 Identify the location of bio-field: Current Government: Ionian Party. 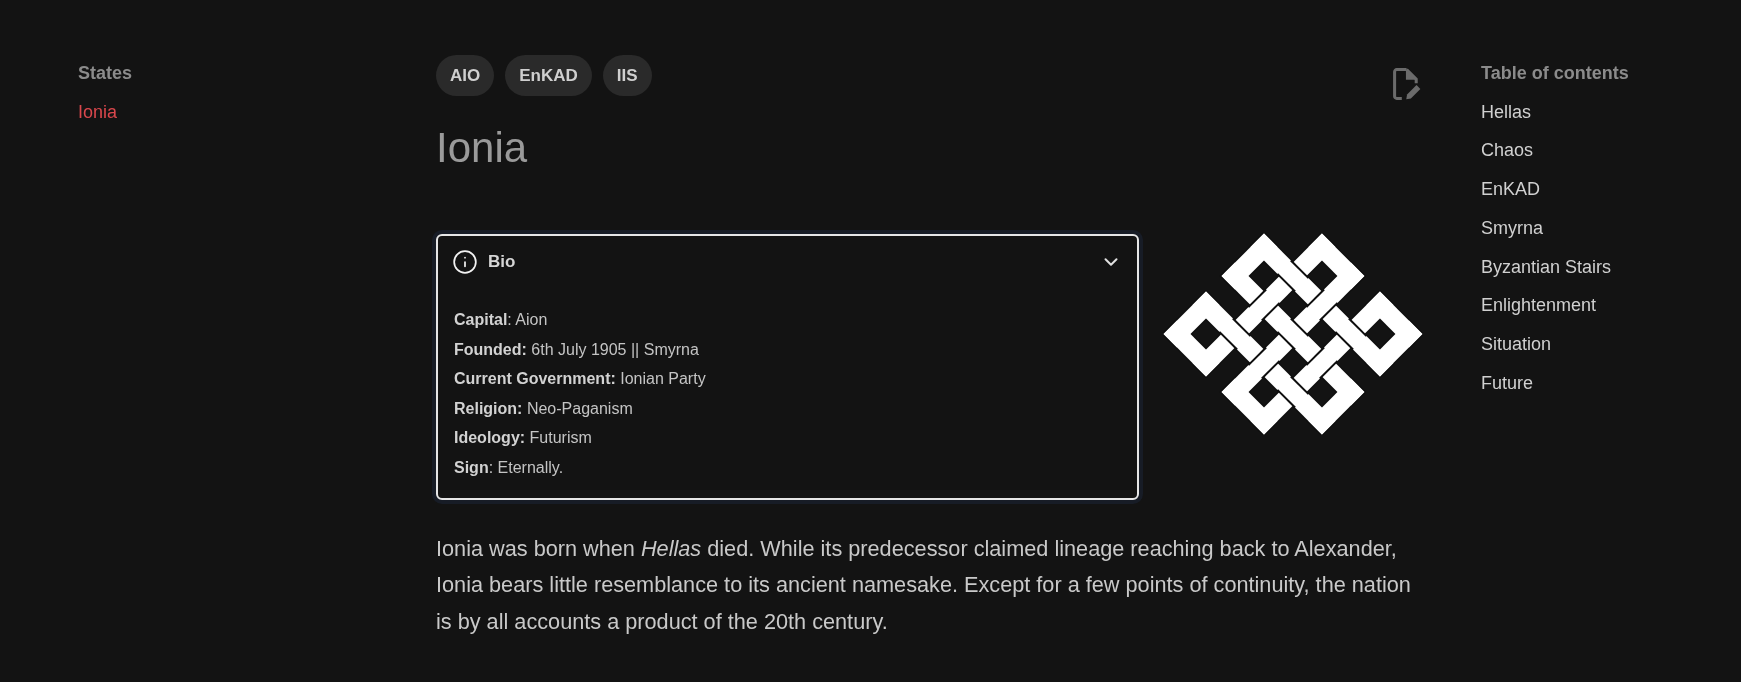
(788, 379).